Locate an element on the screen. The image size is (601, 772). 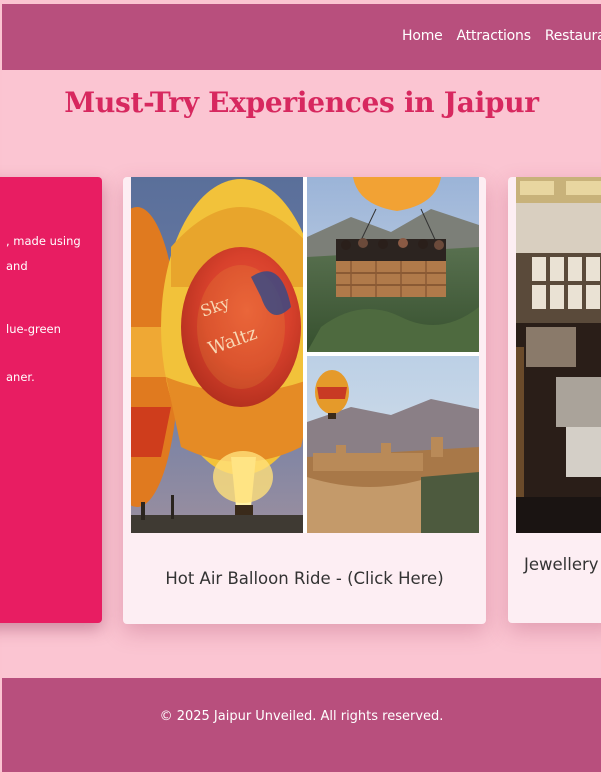
card-description-line: , made using is located at coordinates (43, 241).